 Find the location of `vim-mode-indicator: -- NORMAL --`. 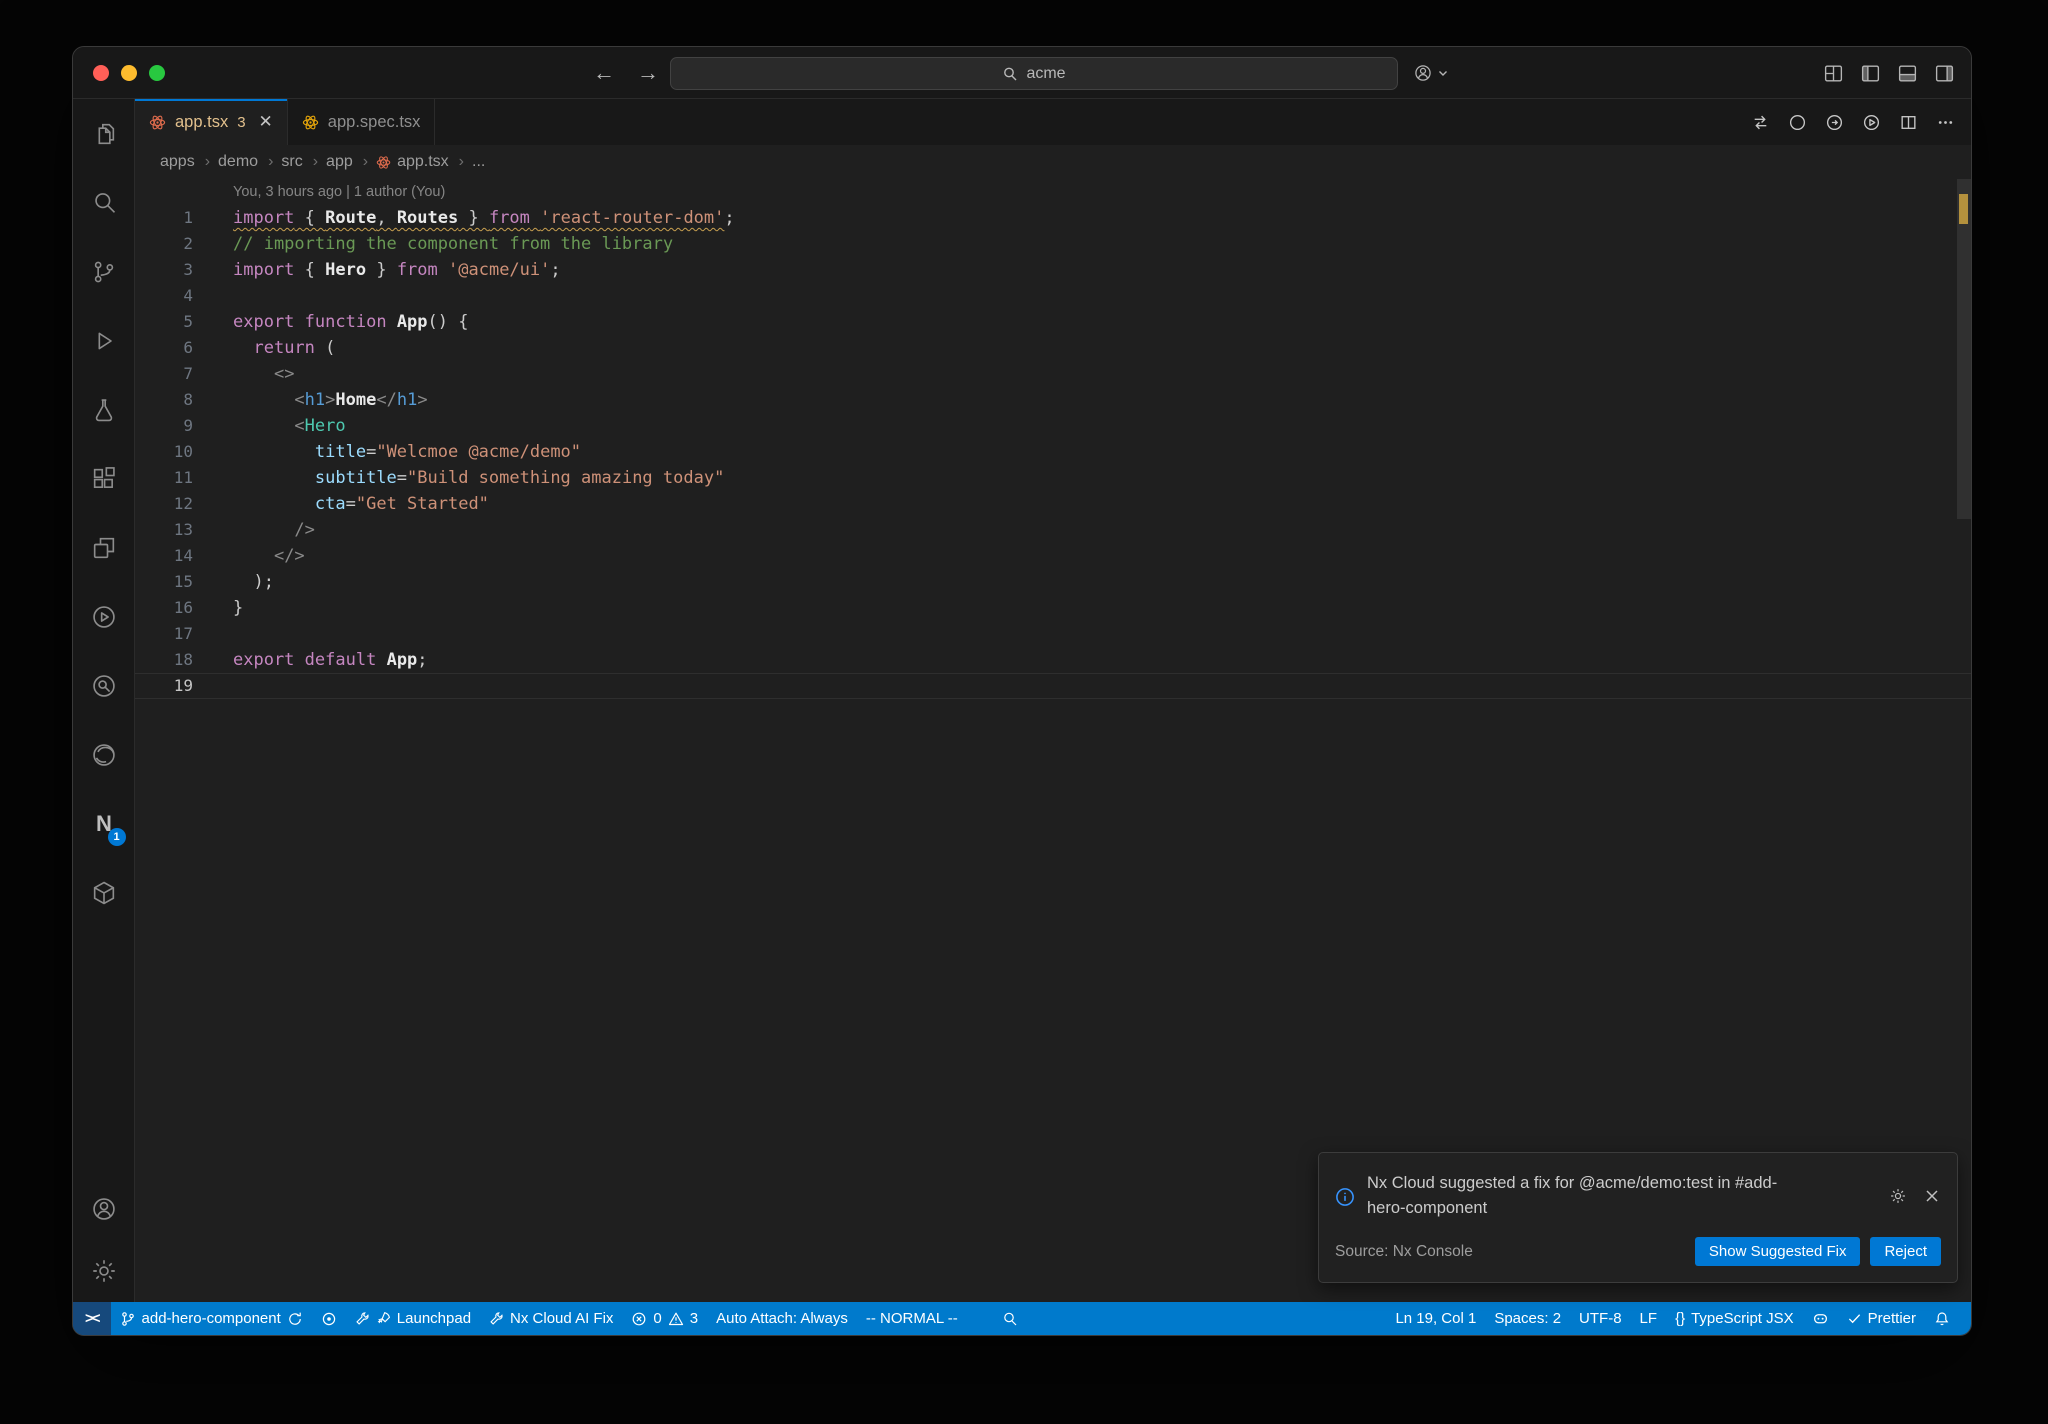

vim-mode-indicator: -- NORMAL -- is located at coordinates (912, 1318).